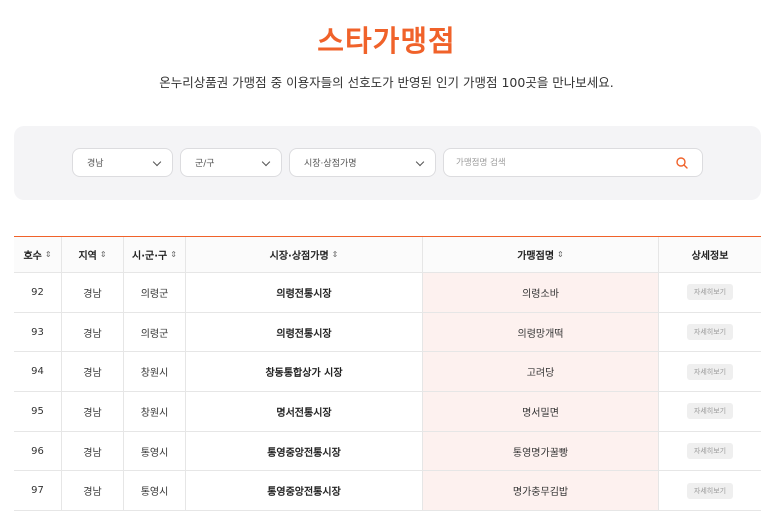 This screenshot has width=773, height=528. What do you see at coordinates (304, 372) in the screenshot?
I see `cell-market: 창동통합상가 시장` at bounding box center [304, 372].